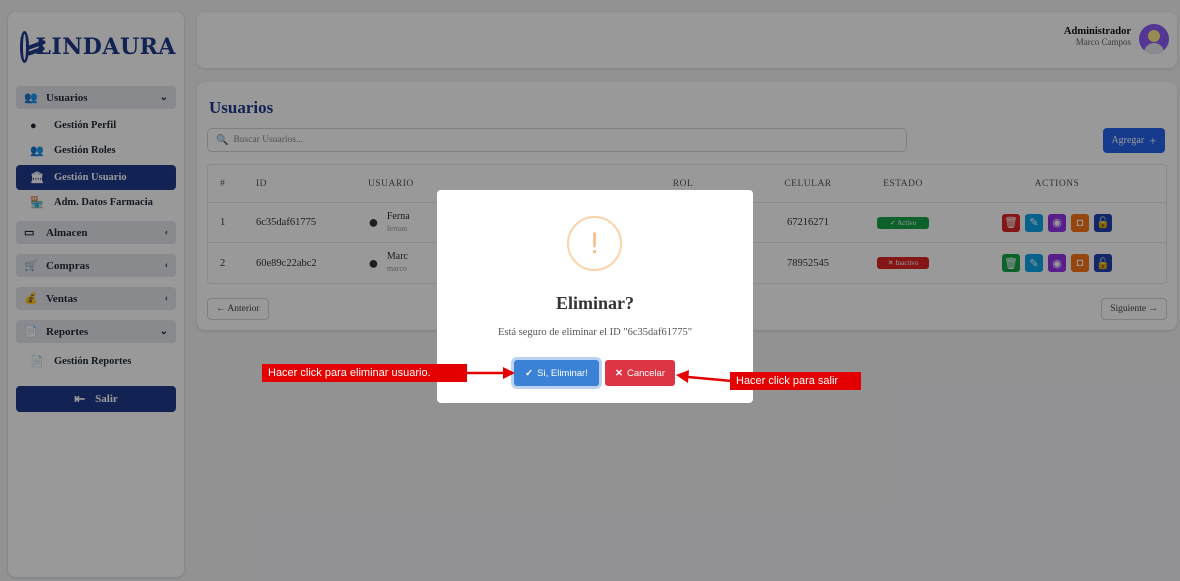  What do you see at coordinates (704, 376) in the screenshot?
I see `annotation-arrow-left` at bounding box center [704, 376].